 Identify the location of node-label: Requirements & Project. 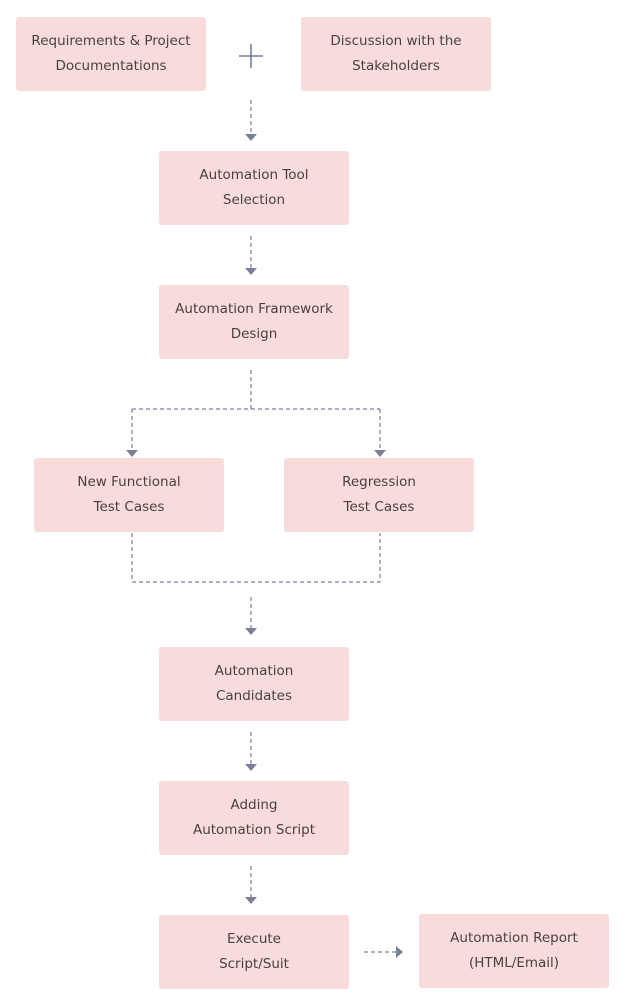
(111, 41).